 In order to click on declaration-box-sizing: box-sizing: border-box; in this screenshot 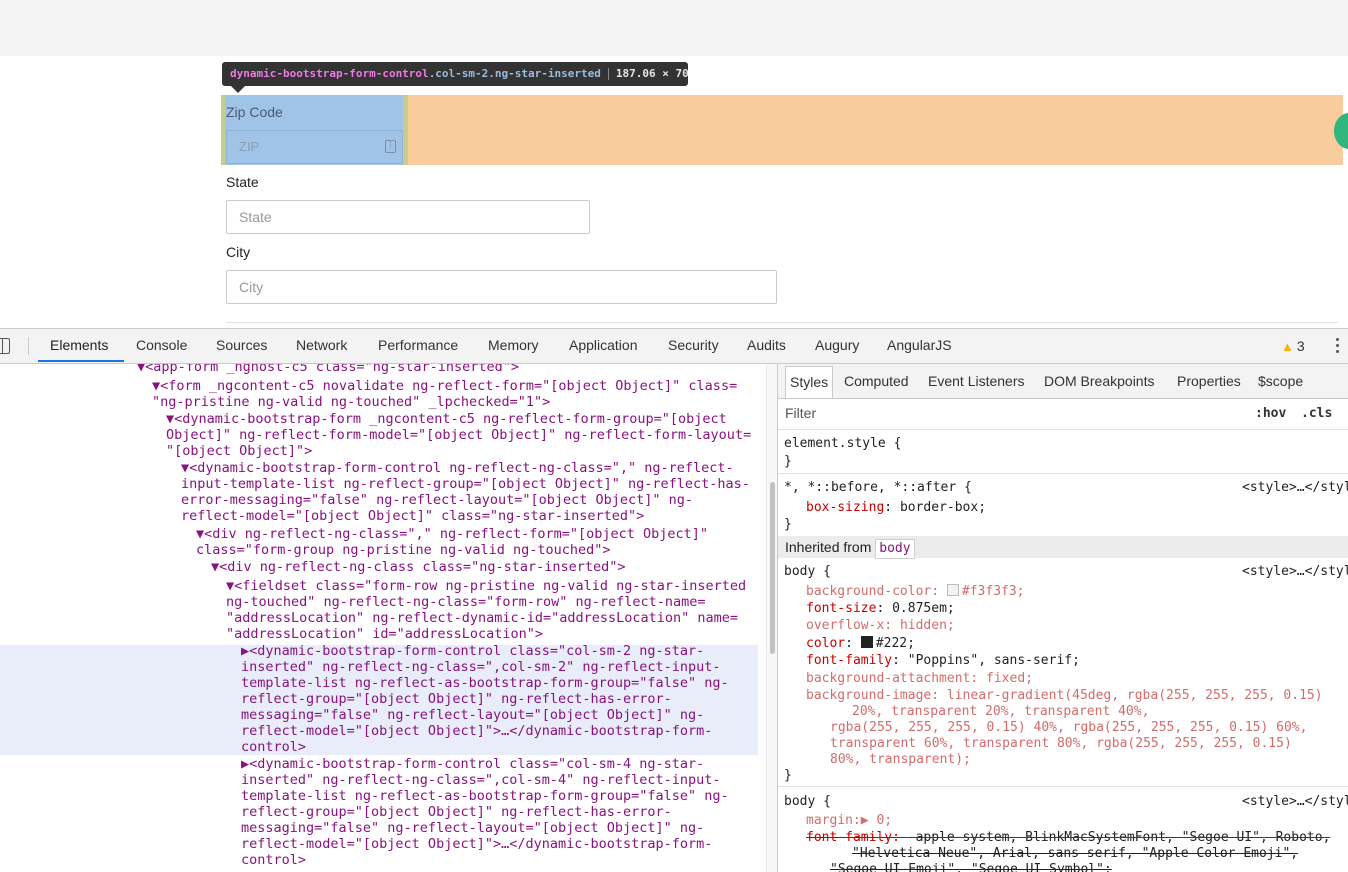, I will do `click(896, 507)`.